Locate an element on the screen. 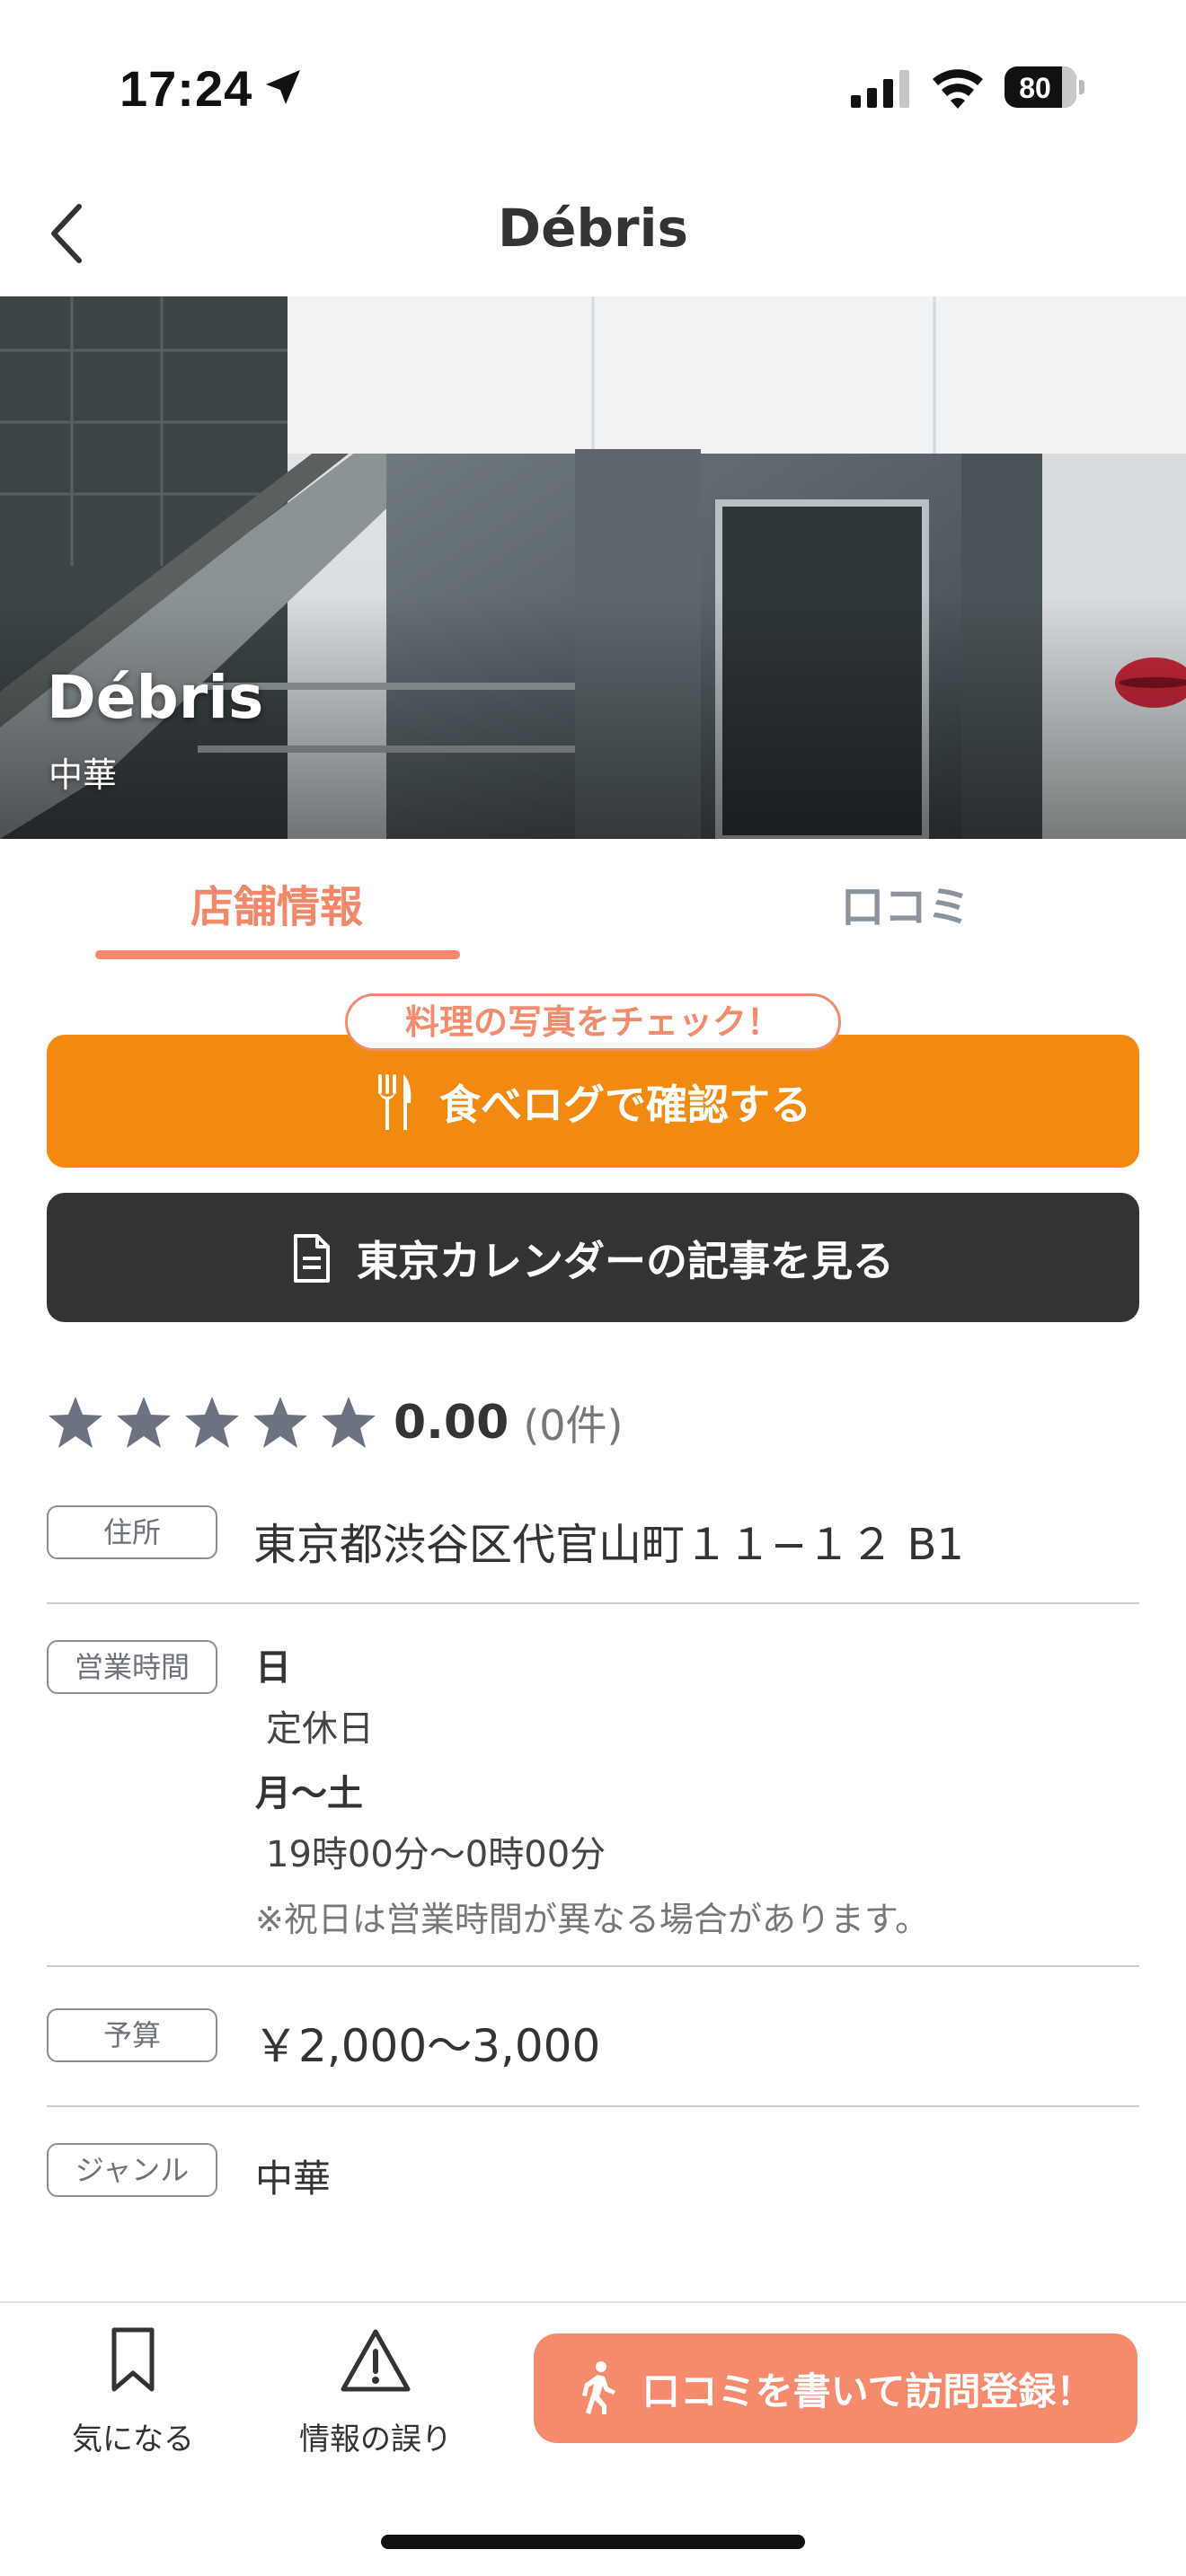 This screenshot has height=2576, width=1186. document-icon is located at coordinates (312, 1258).